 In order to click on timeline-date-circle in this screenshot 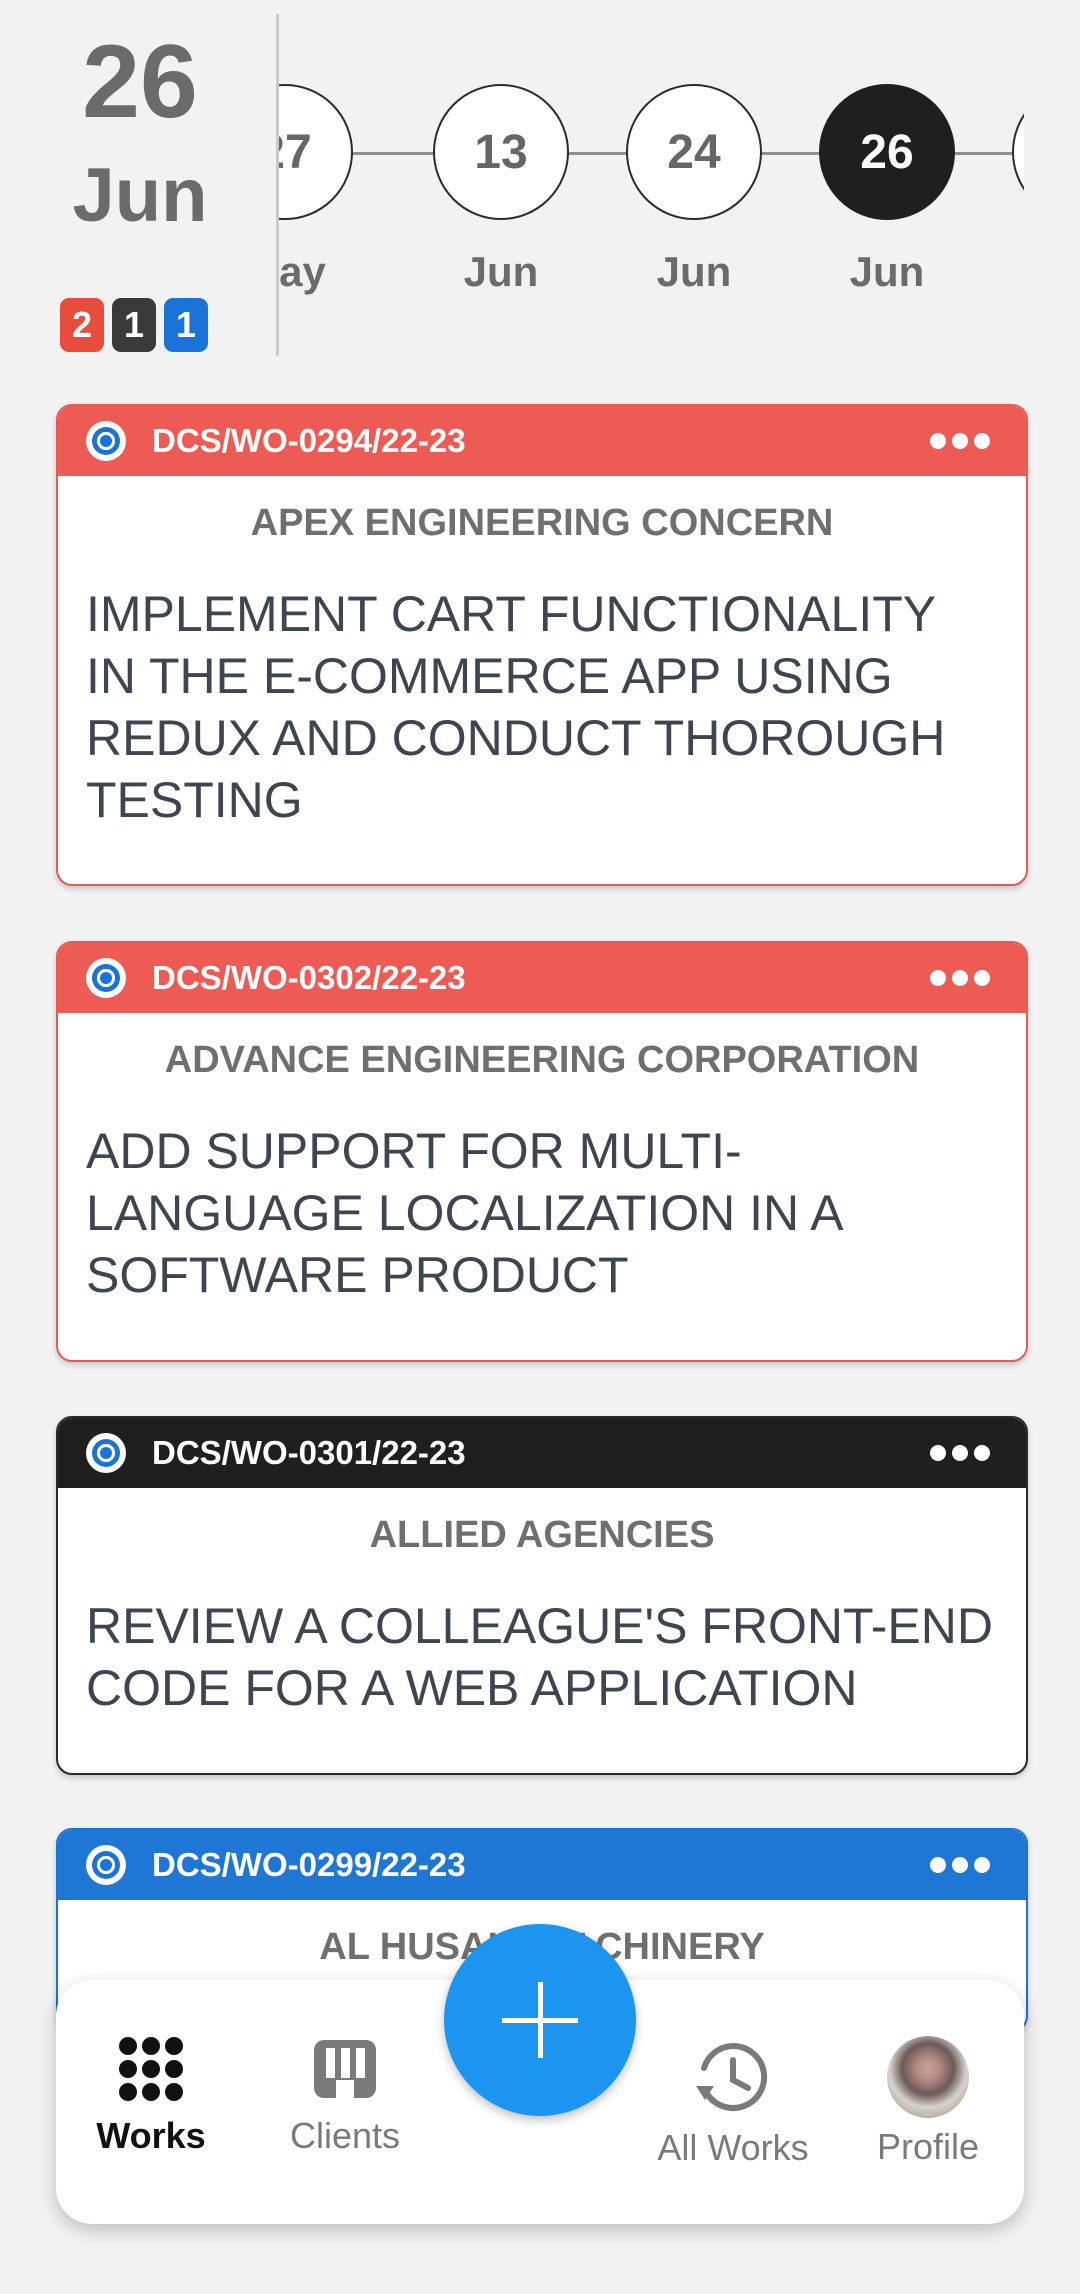, I will do `click(1018, 152)`.